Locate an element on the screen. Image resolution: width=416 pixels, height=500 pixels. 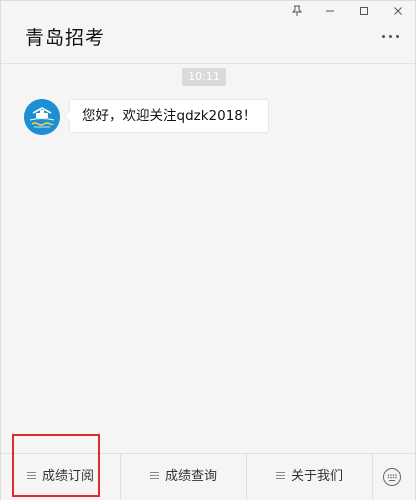
title-bar: 青岛招考 is located at coordinates (208, 32).